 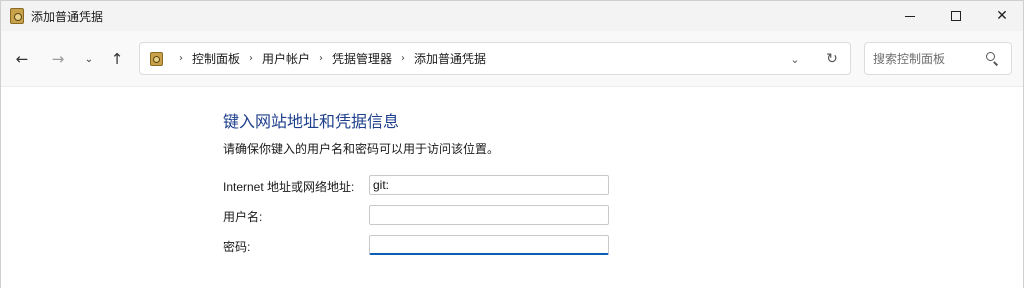 What do you see at coordinates (489, 215) in the screenshot?
I see `username-field` at bounding box center [489, 215].